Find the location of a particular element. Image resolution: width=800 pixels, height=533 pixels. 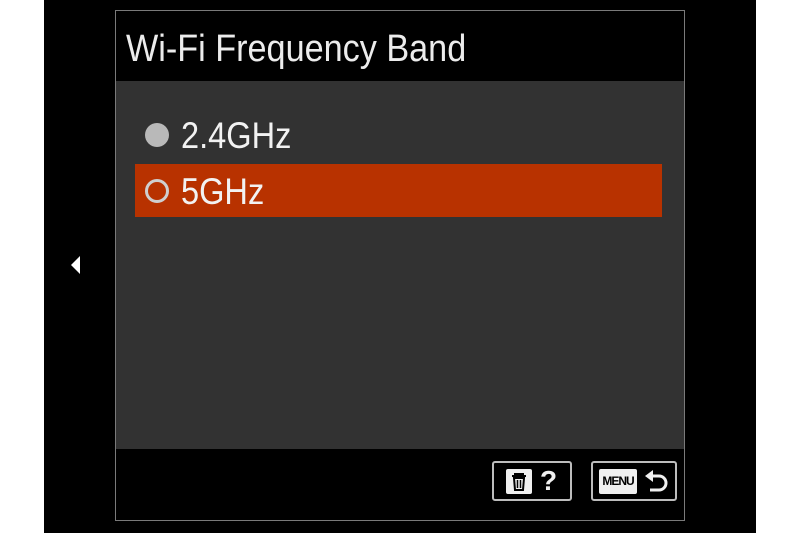

radio-selected-icon is located at coordinates (157, 191).